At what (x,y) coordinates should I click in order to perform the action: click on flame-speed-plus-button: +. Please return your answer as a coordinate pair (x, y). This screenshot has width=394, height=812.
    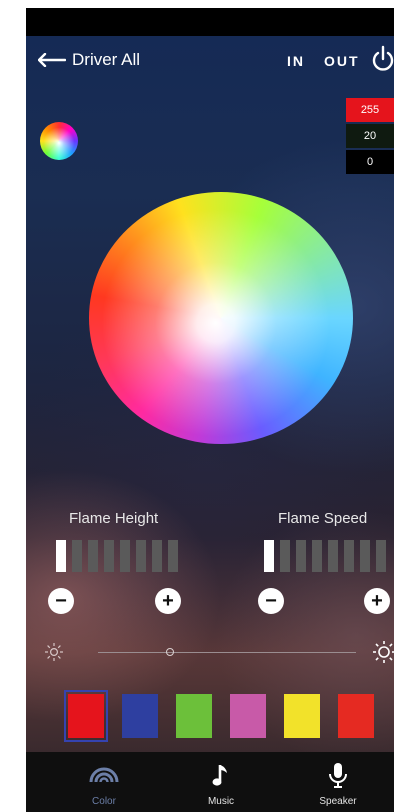
    Looking at the image, I should click on (377, 601).